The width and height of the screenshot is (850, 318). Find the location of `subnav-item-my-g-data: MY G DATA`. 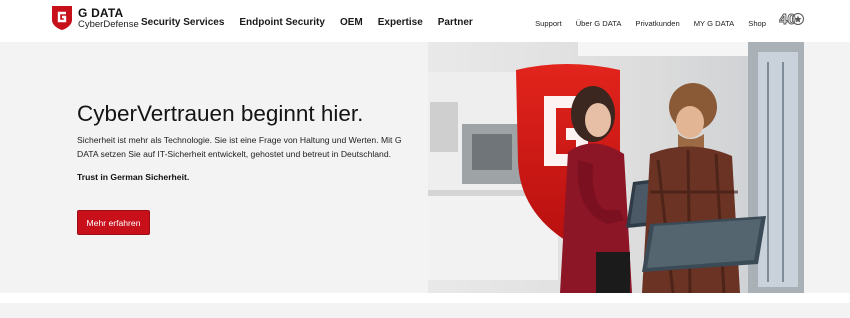

subnav-item-my-g-data: MY G DATA is located at coordinates (714, 23).